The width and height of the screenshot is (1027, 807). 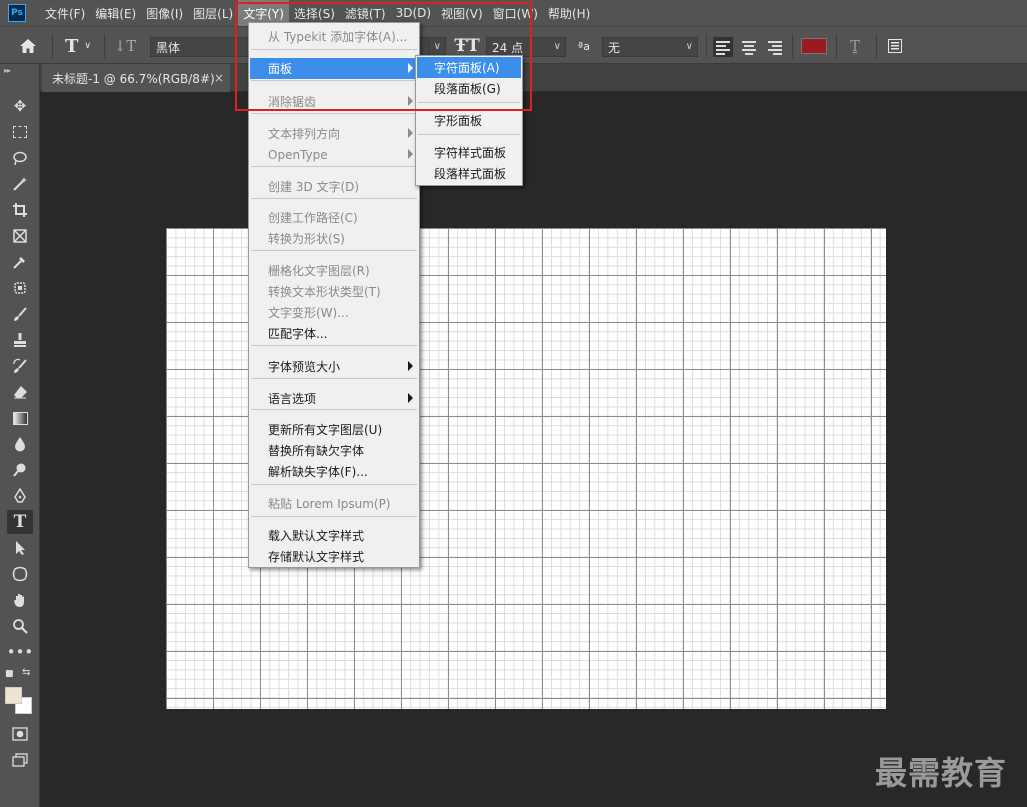 What do you see at coordinates (298, 154) in the screenshot?
I see `menu-item-label: OpenType` at bounding box center [298, 154].